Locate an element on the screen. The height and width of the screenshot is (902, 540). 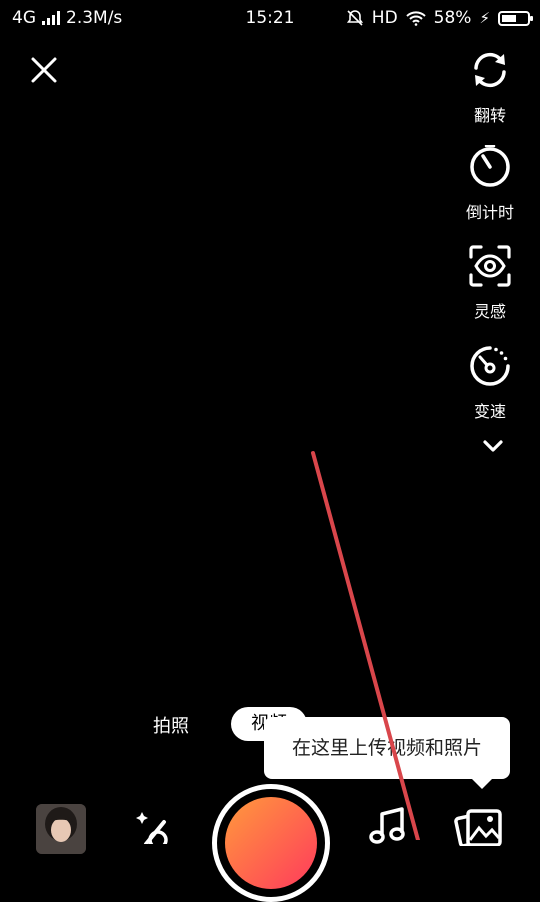
close-button is located at coordinates (44, 70).